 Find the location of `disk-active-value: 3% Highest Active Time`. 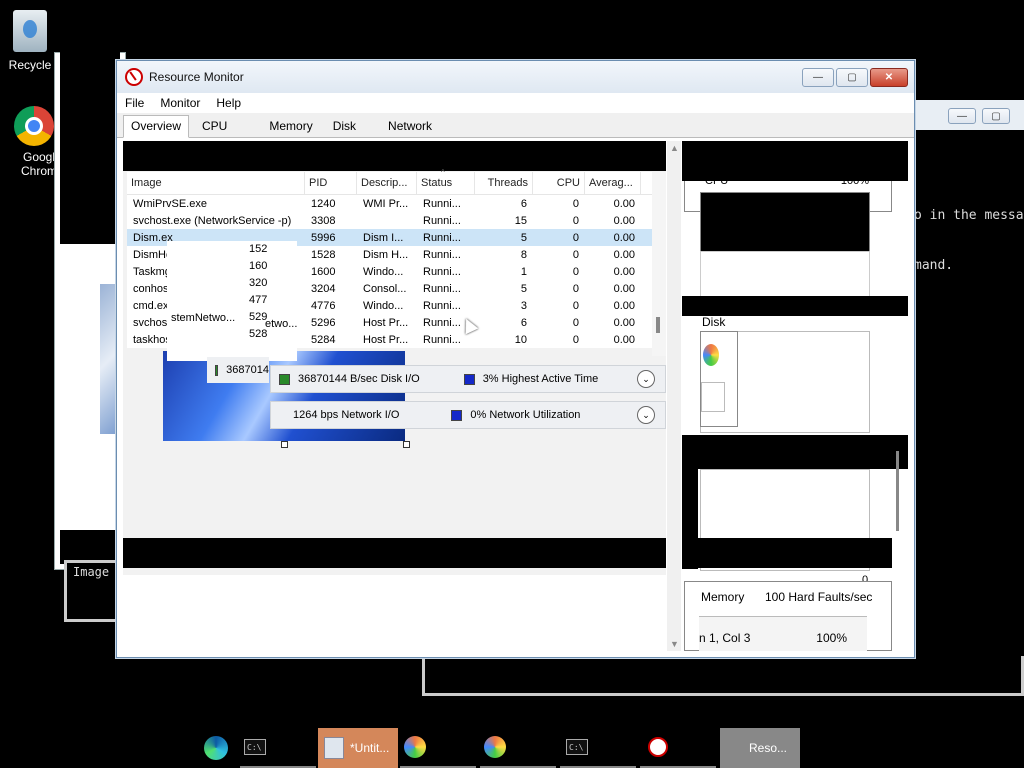

disk-active-value: 3% Highest Active Time is located at coordinates (540, 379).